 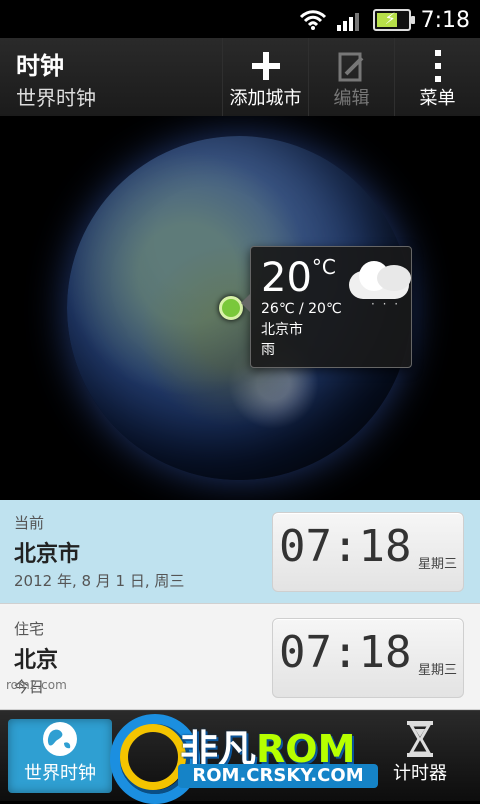 What do you see at coordinates (437, 66) in the screenshot?
I see `menu-dots-icon` at bounding box center [437, 66].